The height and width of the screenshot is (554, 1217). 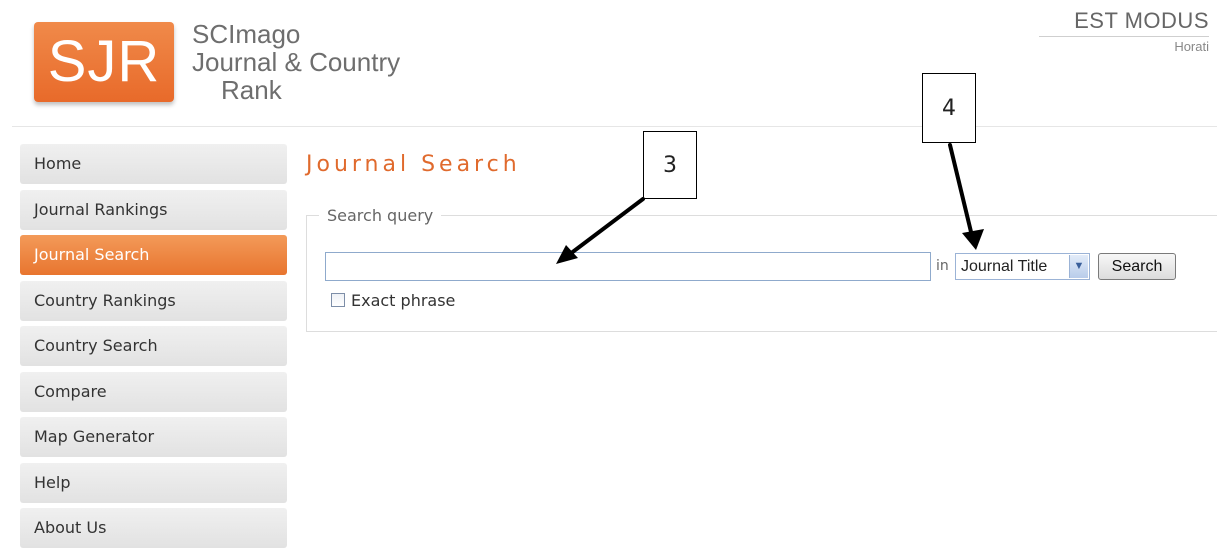 What do you see at coordinates (153, 346) in the screenshot?
I see `nav-item-country-search: Country Search` at bounding box center [153, 346].